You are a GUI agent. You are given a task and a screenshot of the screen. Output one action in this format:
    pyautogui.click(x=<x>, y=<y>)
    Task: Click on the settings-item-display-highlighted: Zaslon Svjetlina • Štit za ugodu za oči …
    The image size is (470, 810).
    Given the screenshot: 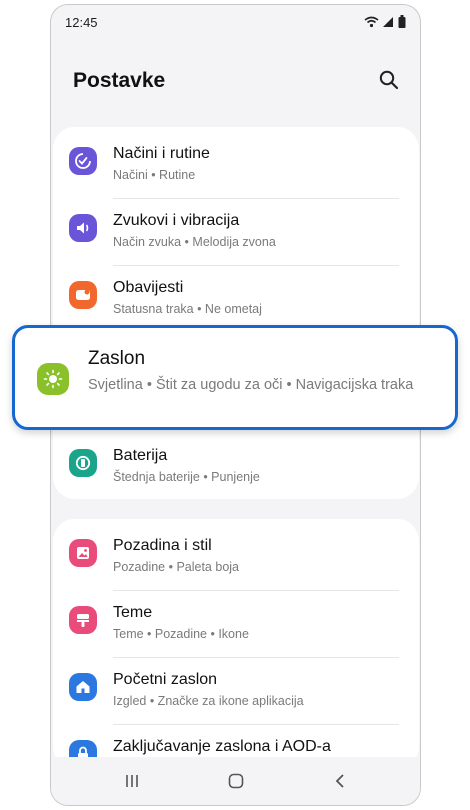 What is the action you would take?
    pyautogui.click(x=235, y=377)
    